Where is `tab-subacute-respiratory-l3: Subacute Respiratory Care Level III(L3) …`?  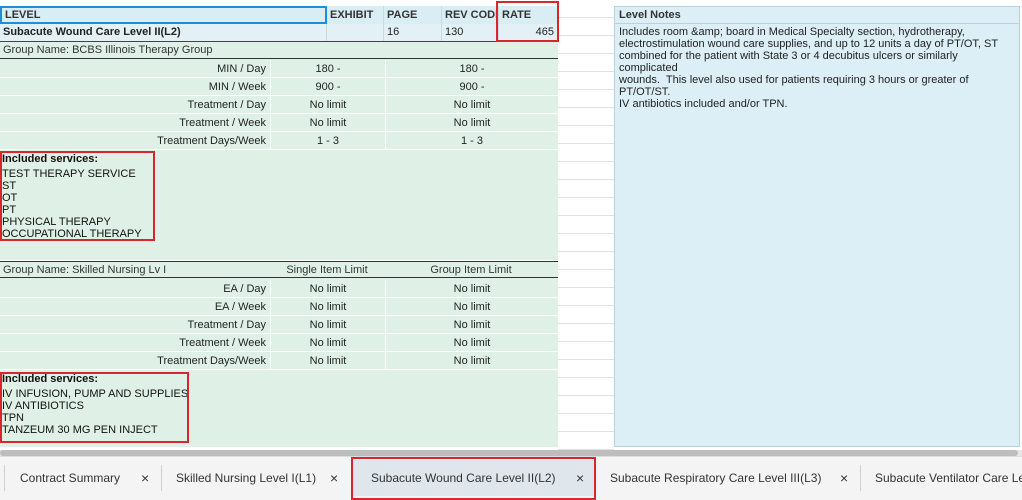 tab-subacute-respiratory-l3: Subacute Respiratory Care Level III(L3) … is located at coordinates (728, 478).